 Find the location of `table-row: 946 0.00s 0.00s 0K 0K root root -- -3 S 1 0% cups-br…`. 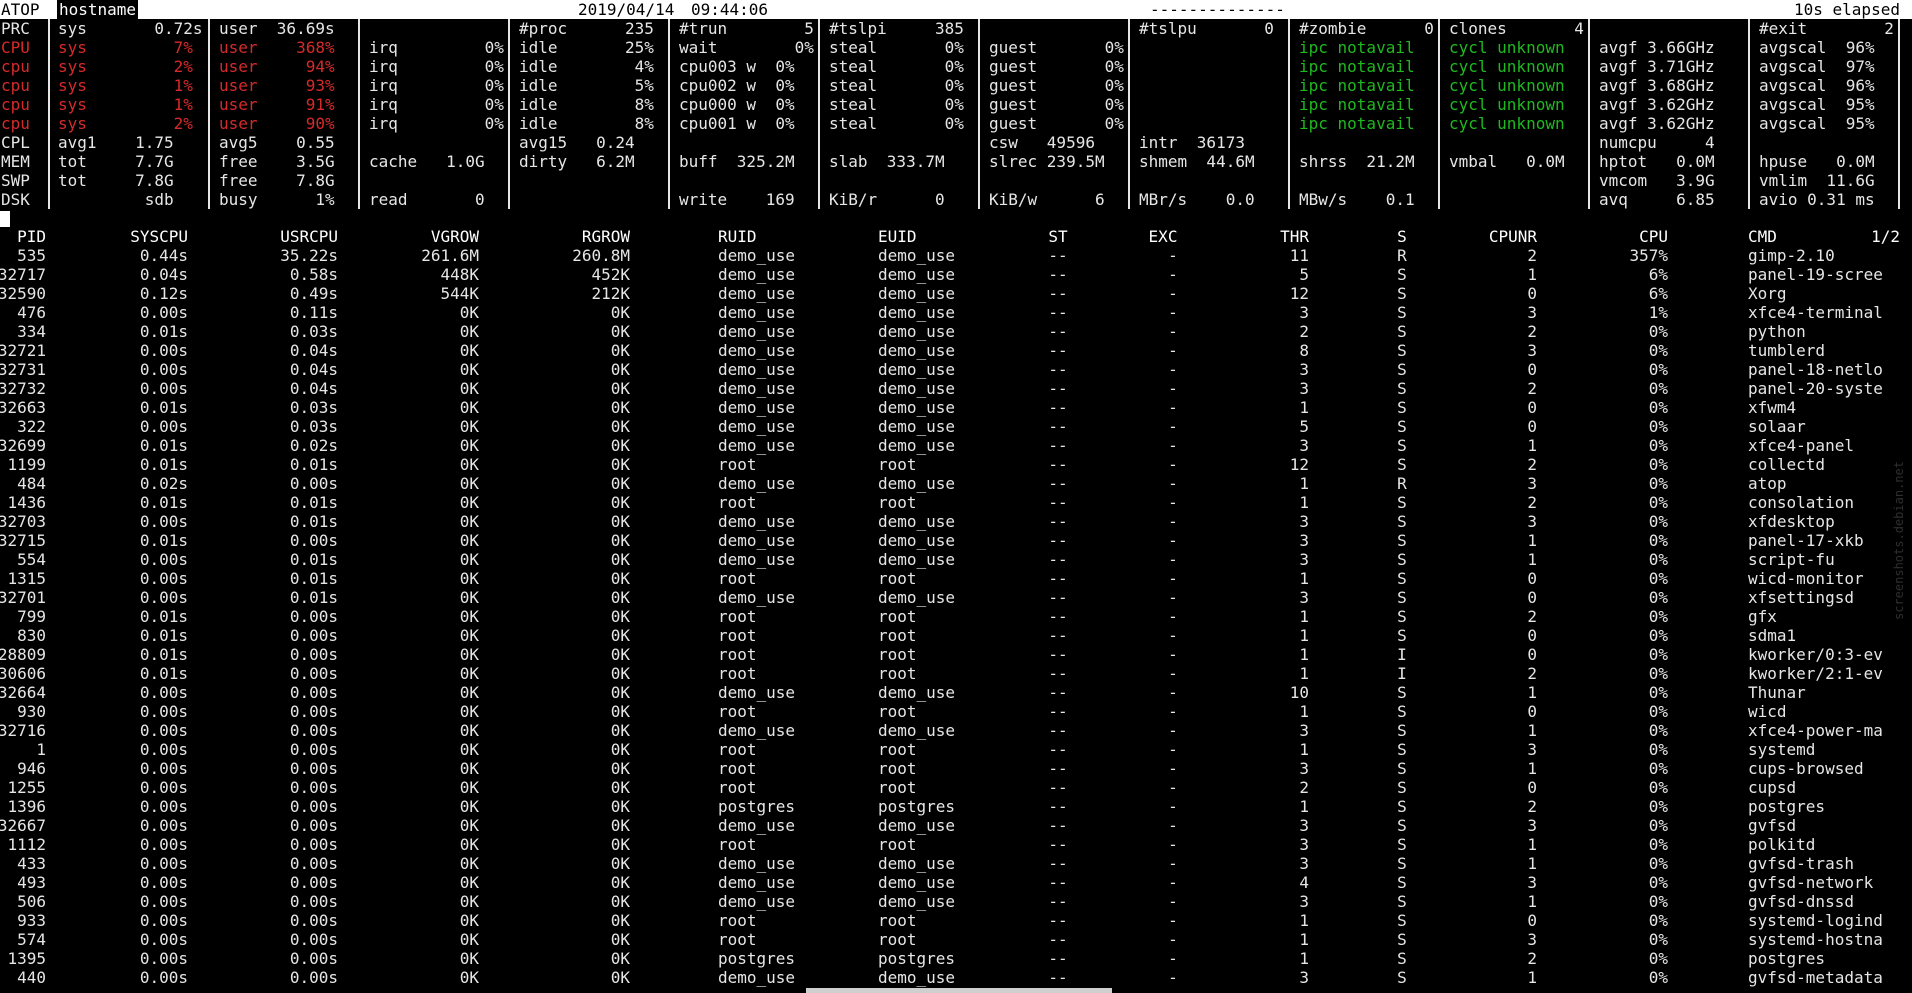

table-row: 946 0.00s 0.00s 0K 0K root root -- -3 S 1 0% cups-br… is located at coordinates (956, 768).